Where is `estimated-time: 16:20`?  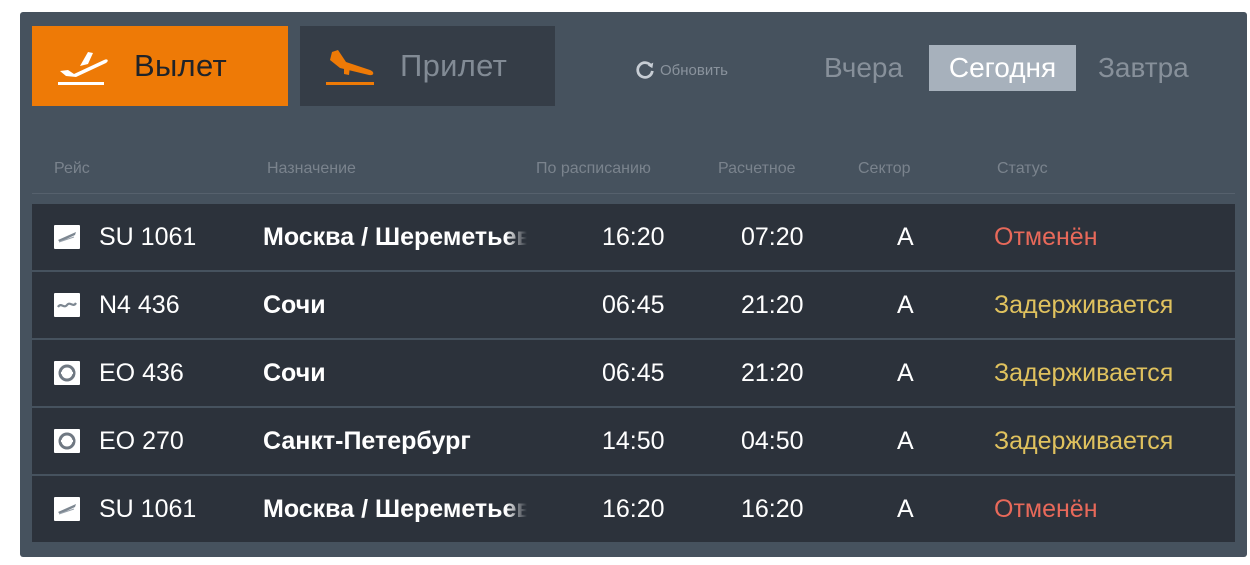
estimated-time: 16:20 is located at coordinates (772, 509).